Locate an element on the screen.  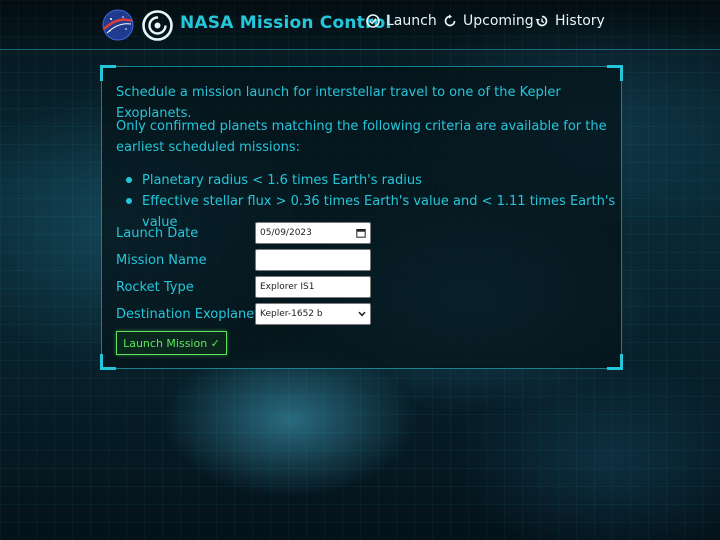
destination-exoplanet-select: Kepler-1652 b is located at coordinates (313, 314).